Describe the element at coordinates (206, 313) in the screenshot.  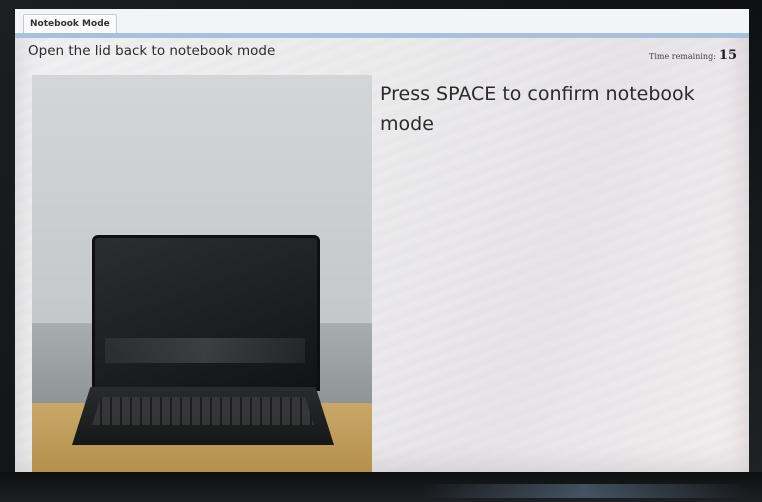
I see `laptop-lid` at that location.